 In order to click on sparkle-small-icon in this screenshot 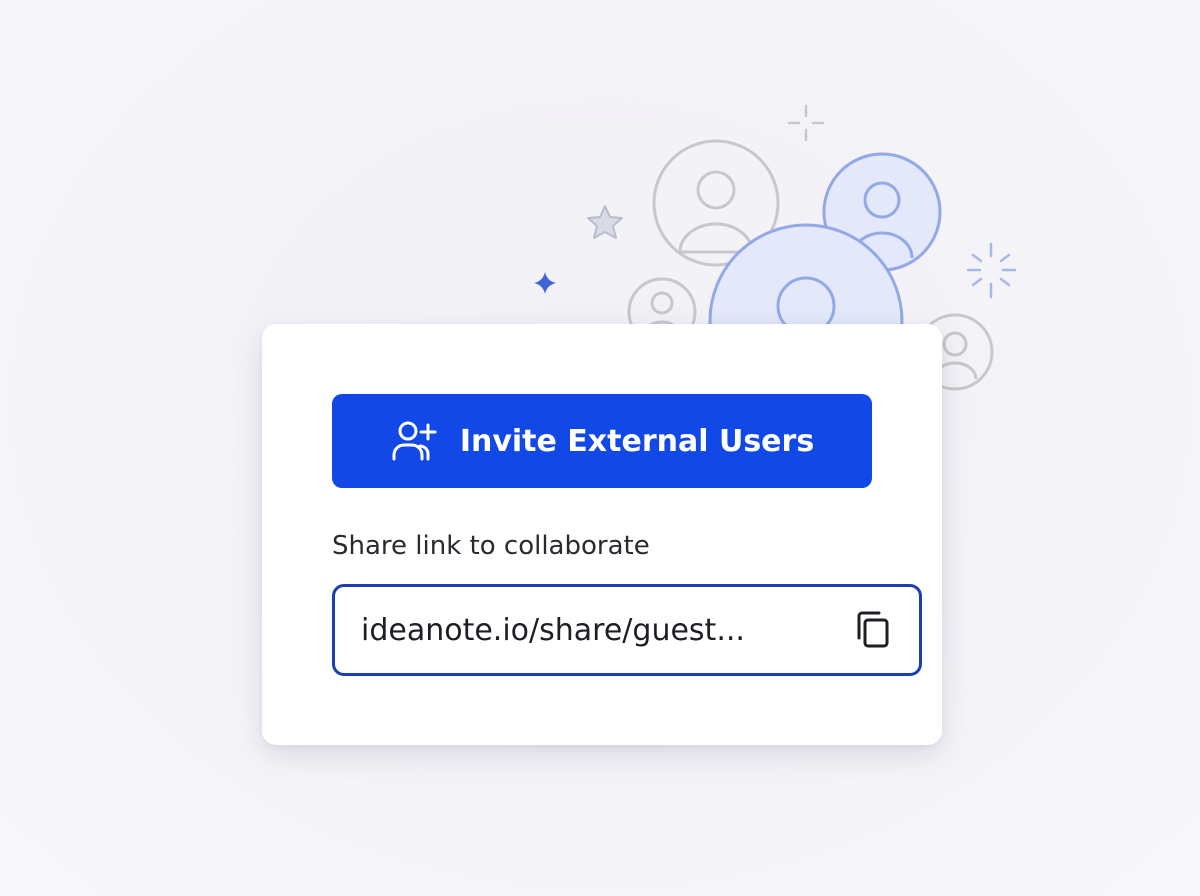, I will do `click(545, 283)`.